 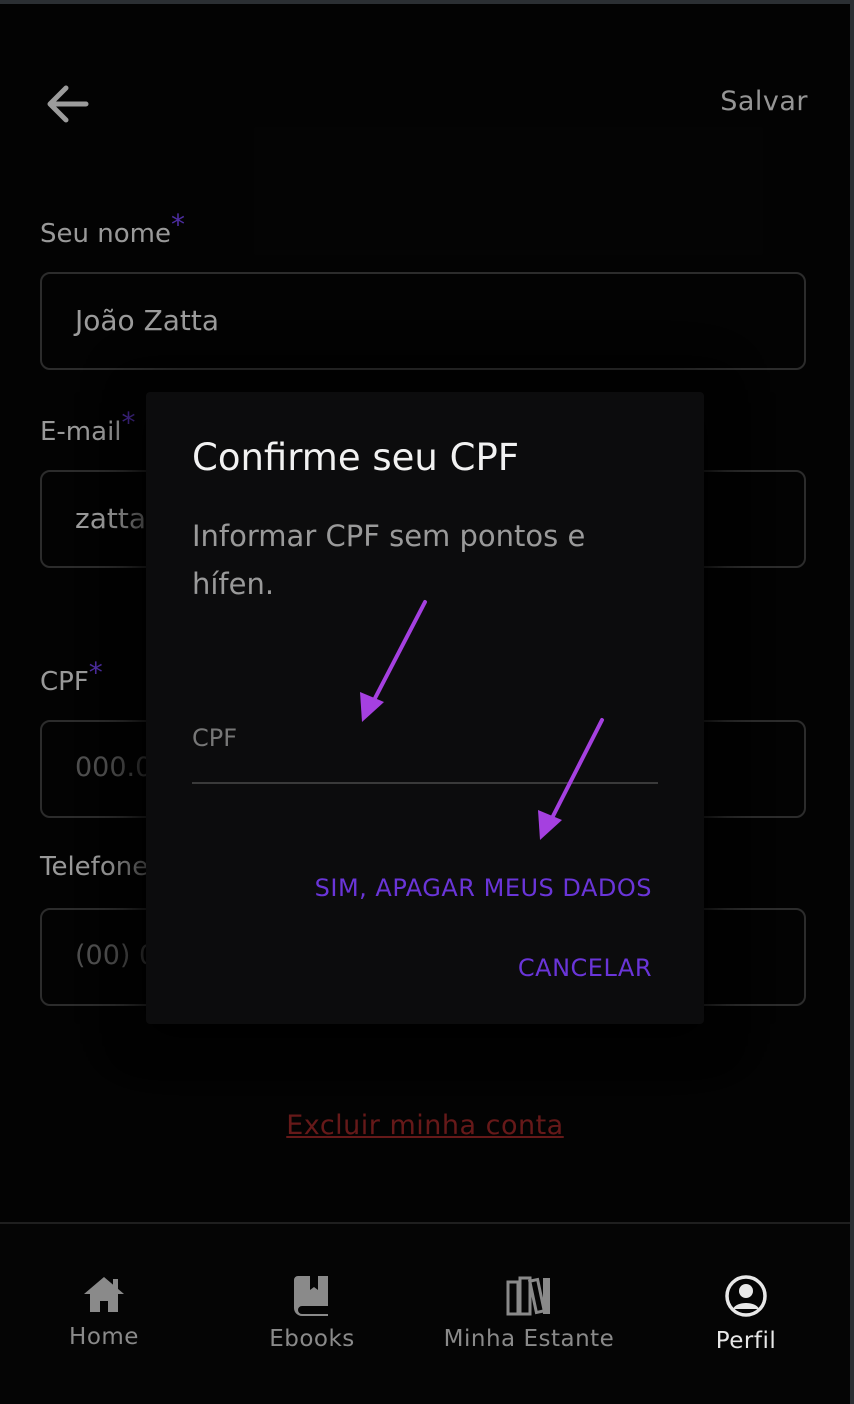 I want to click on nav-label: Minha Estante, so click(x=529, y=1339).